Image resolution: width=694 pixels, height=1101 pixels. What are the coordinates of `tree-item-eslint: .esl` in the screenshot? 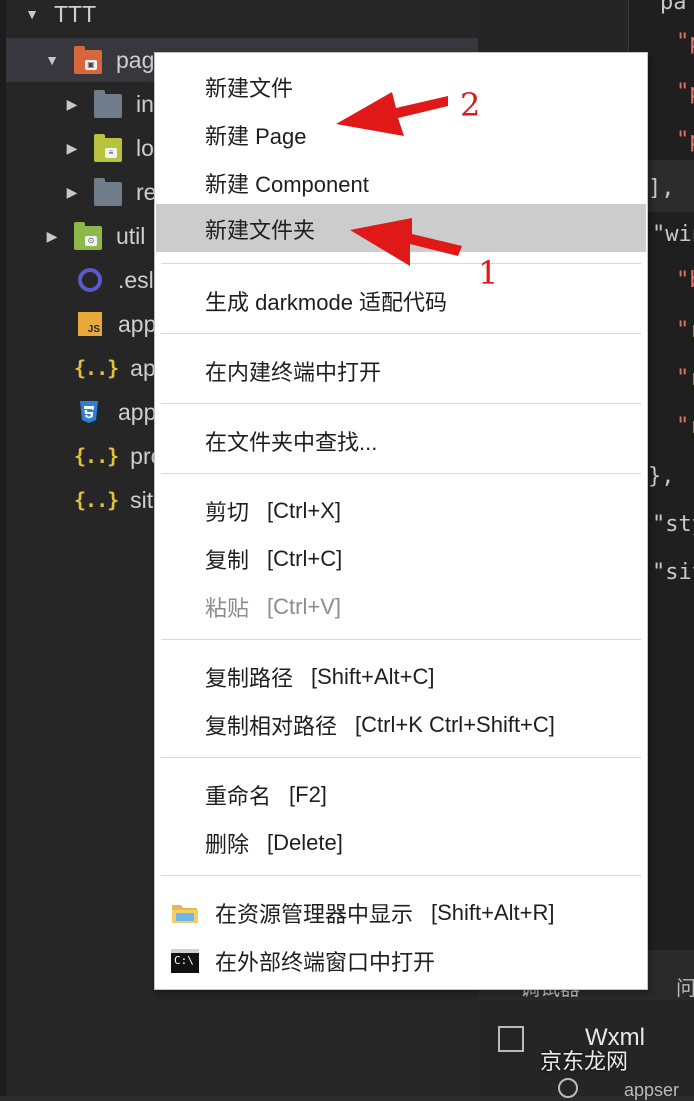 It's located at (115, 280).